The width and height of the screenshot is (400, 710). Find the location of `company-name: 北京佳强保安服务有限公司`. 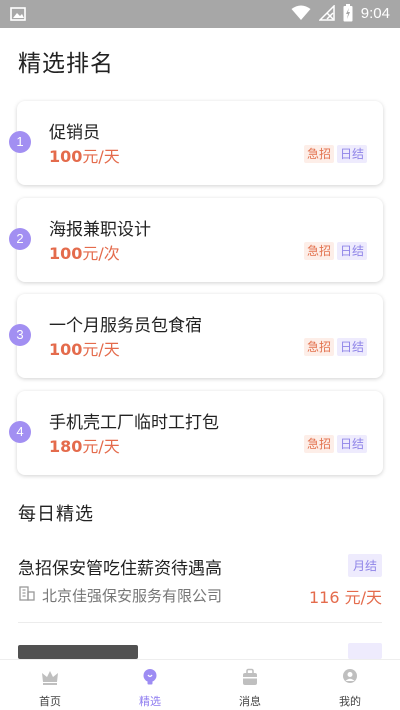

company-name: 北京佳强保安服务有限公司 is located at coordinates (132, 595).